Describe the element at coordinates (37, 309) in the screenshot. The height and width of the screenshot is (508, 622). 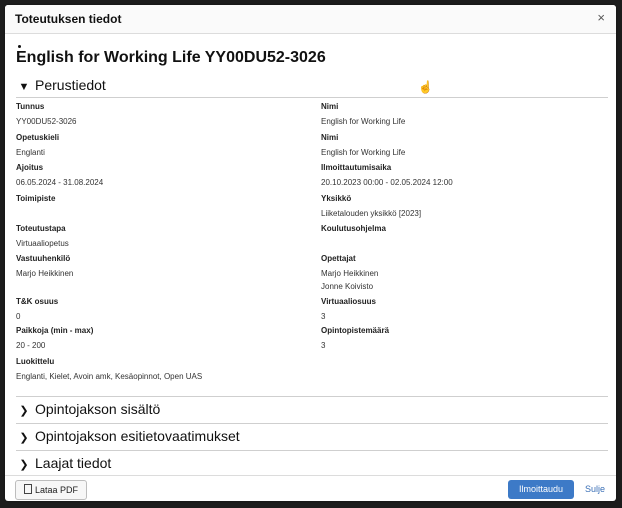
I see `field-tk-osuus: T&K osuus 0` at that location.